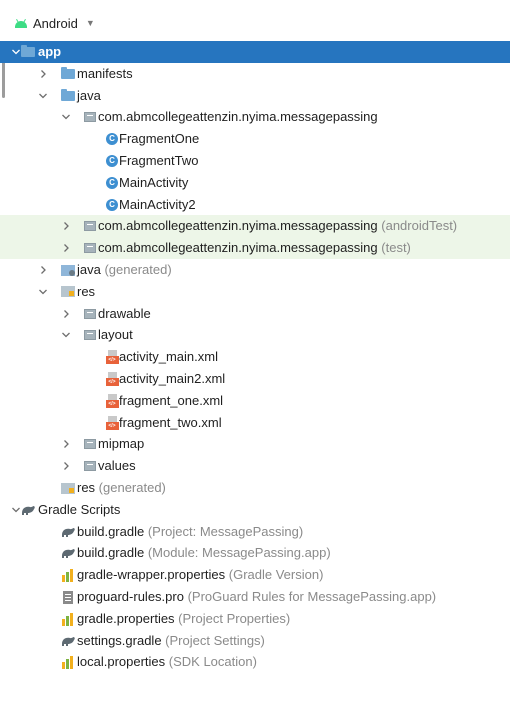  I want to click on tree-row-values: values, so click(255, 466).